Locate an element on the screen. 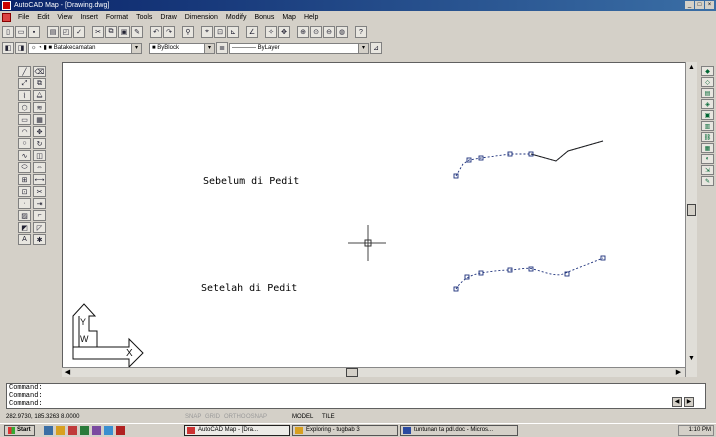  vertical-scroll-thumb is located at coordinates (691, 210).